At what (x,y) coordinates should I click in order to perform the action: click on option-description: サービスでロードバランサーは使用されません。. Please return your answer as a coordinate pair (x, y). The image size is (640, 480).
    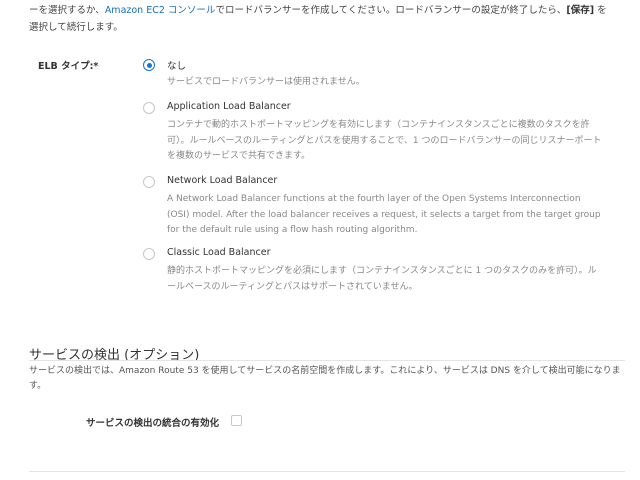
    Looking at the image, I should click on (266, 82).